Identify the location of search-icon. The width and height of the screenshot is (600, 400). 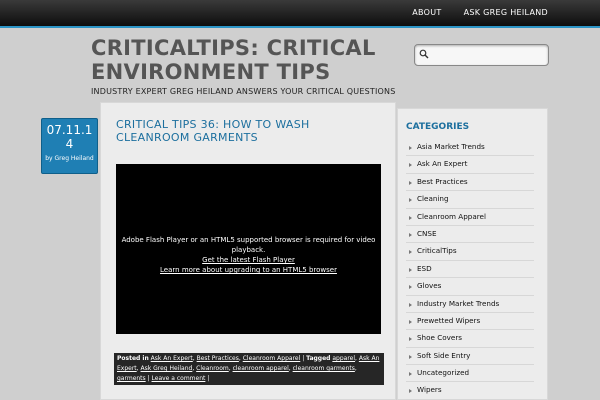
(424, 54).